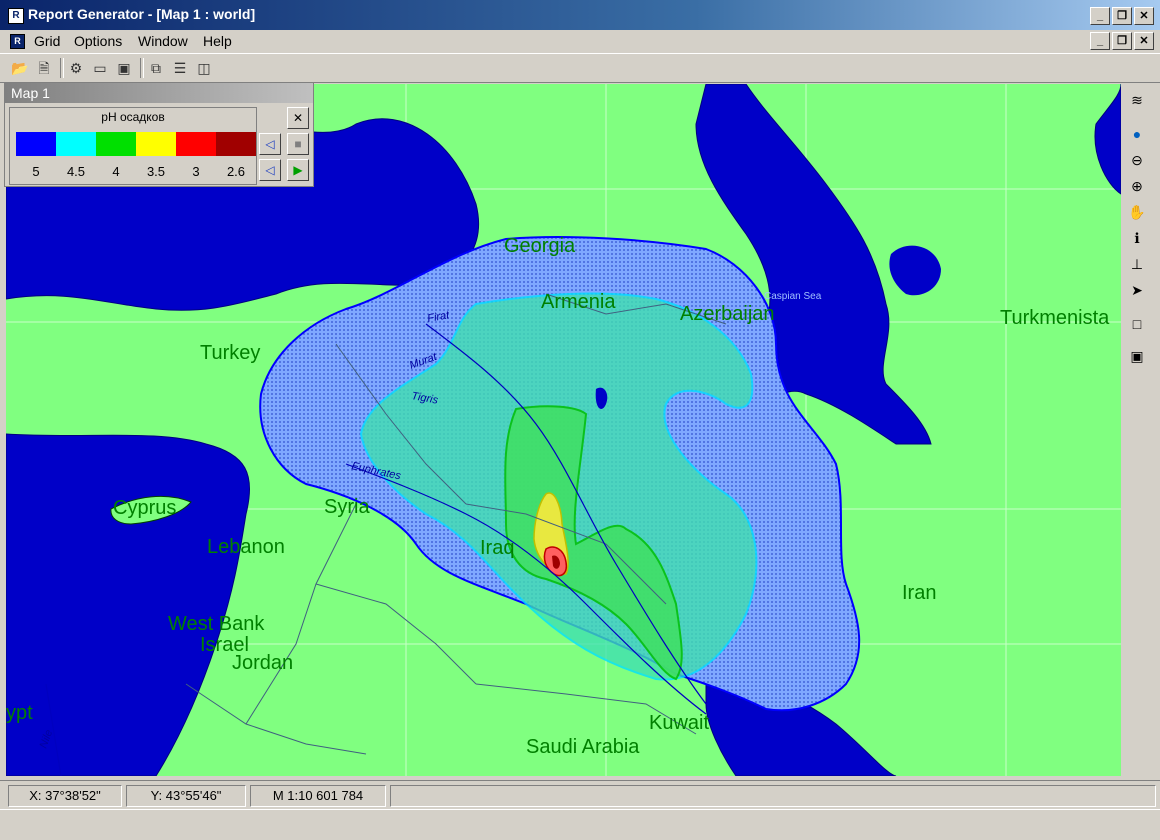 The image size is (1160, 840). I want to click on menu-options: Options, so click(98, 41).